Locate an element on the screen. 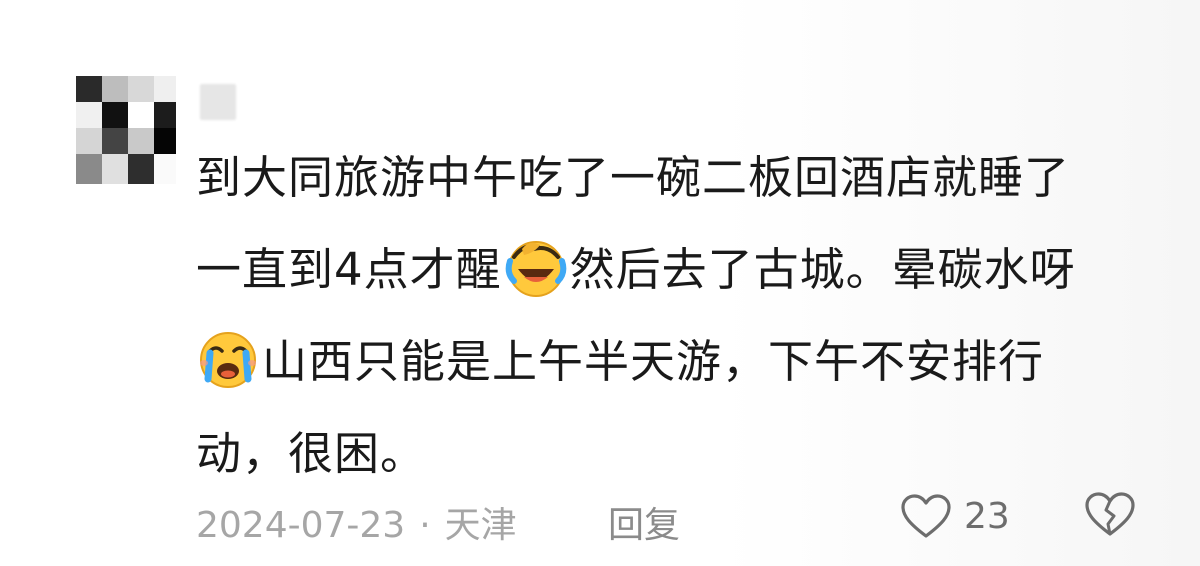  username-blurred is located at coordinates (218, 102).